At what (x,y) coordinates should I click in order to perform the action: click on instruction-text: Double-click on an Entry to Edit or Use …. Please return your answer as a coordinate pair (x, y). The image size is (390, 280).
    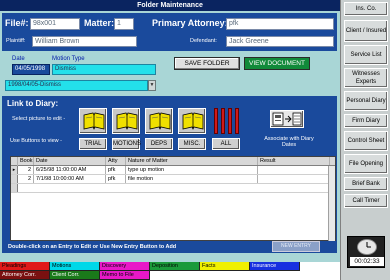
    Looking at the image, I should click on (92, 247).